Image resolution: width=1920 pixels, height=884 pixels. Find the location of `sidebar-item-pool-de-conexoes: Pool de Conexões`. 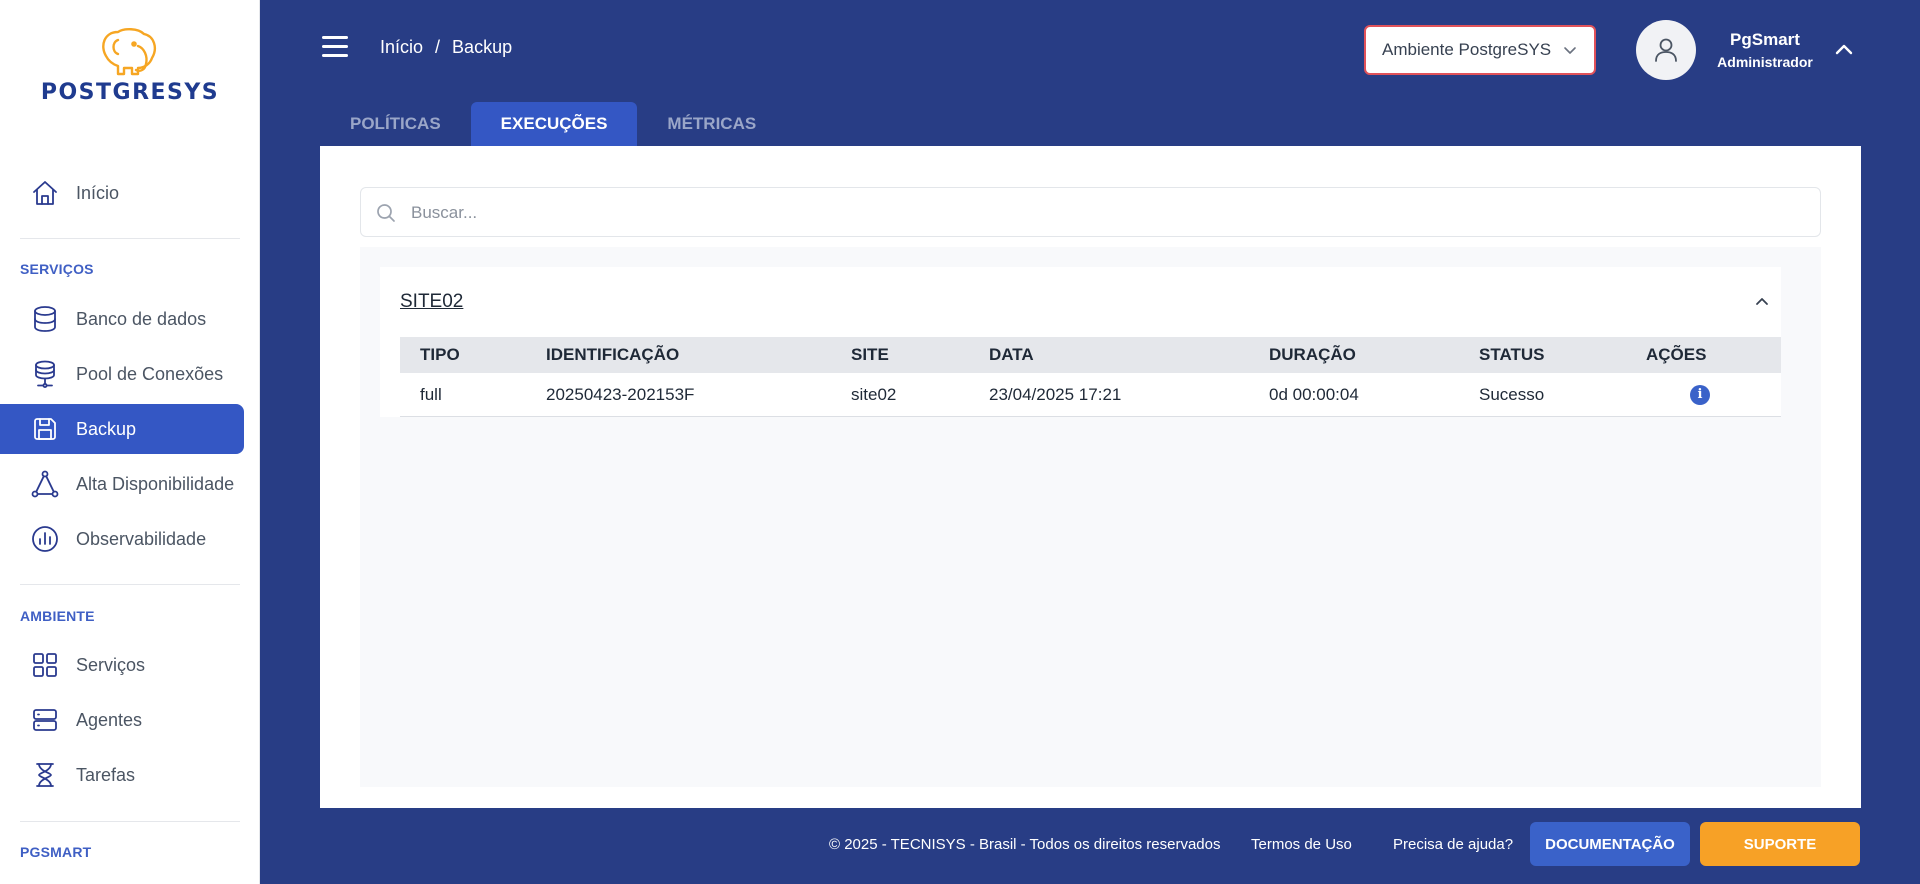

sidebar-item-pool-de-conexoes: Pool de Conexões is located at coordinates (122, 374).